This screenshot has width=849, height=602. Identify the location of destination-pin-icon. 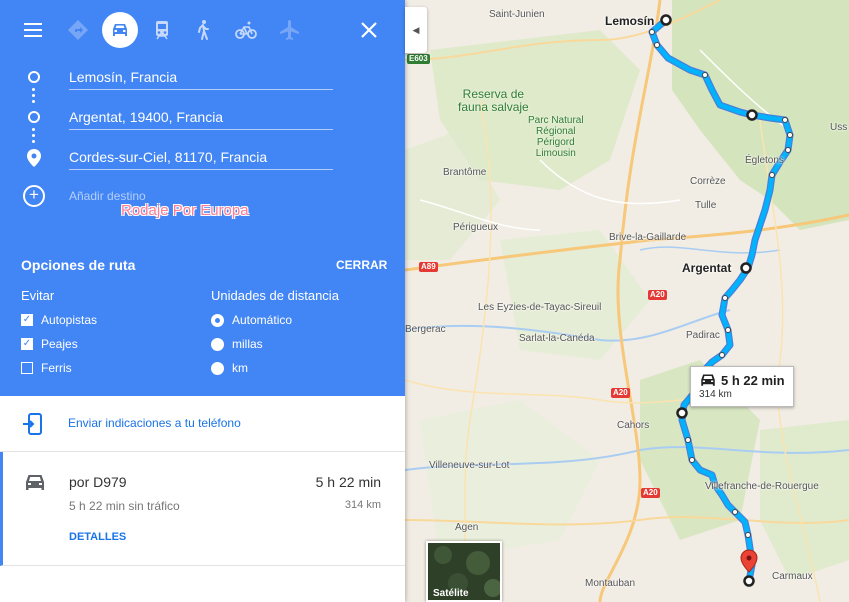
(34, 158).